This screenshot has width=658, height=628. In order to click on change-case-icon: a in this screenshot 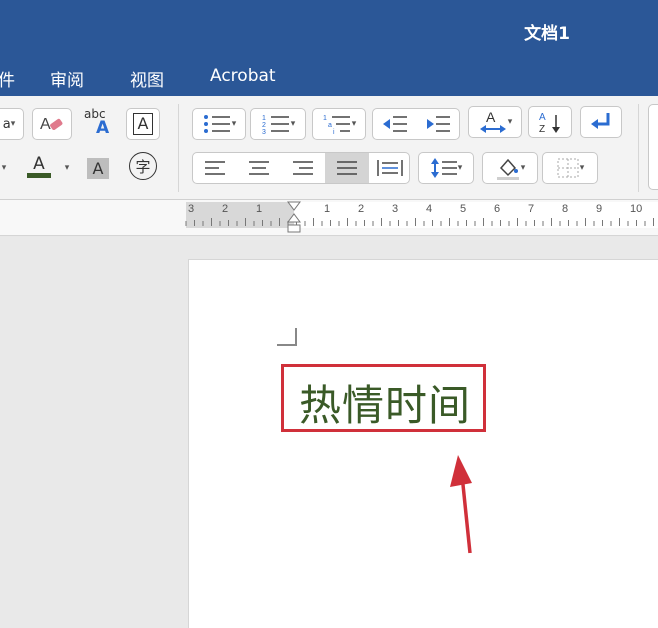, I will do `click(6, 124)`.